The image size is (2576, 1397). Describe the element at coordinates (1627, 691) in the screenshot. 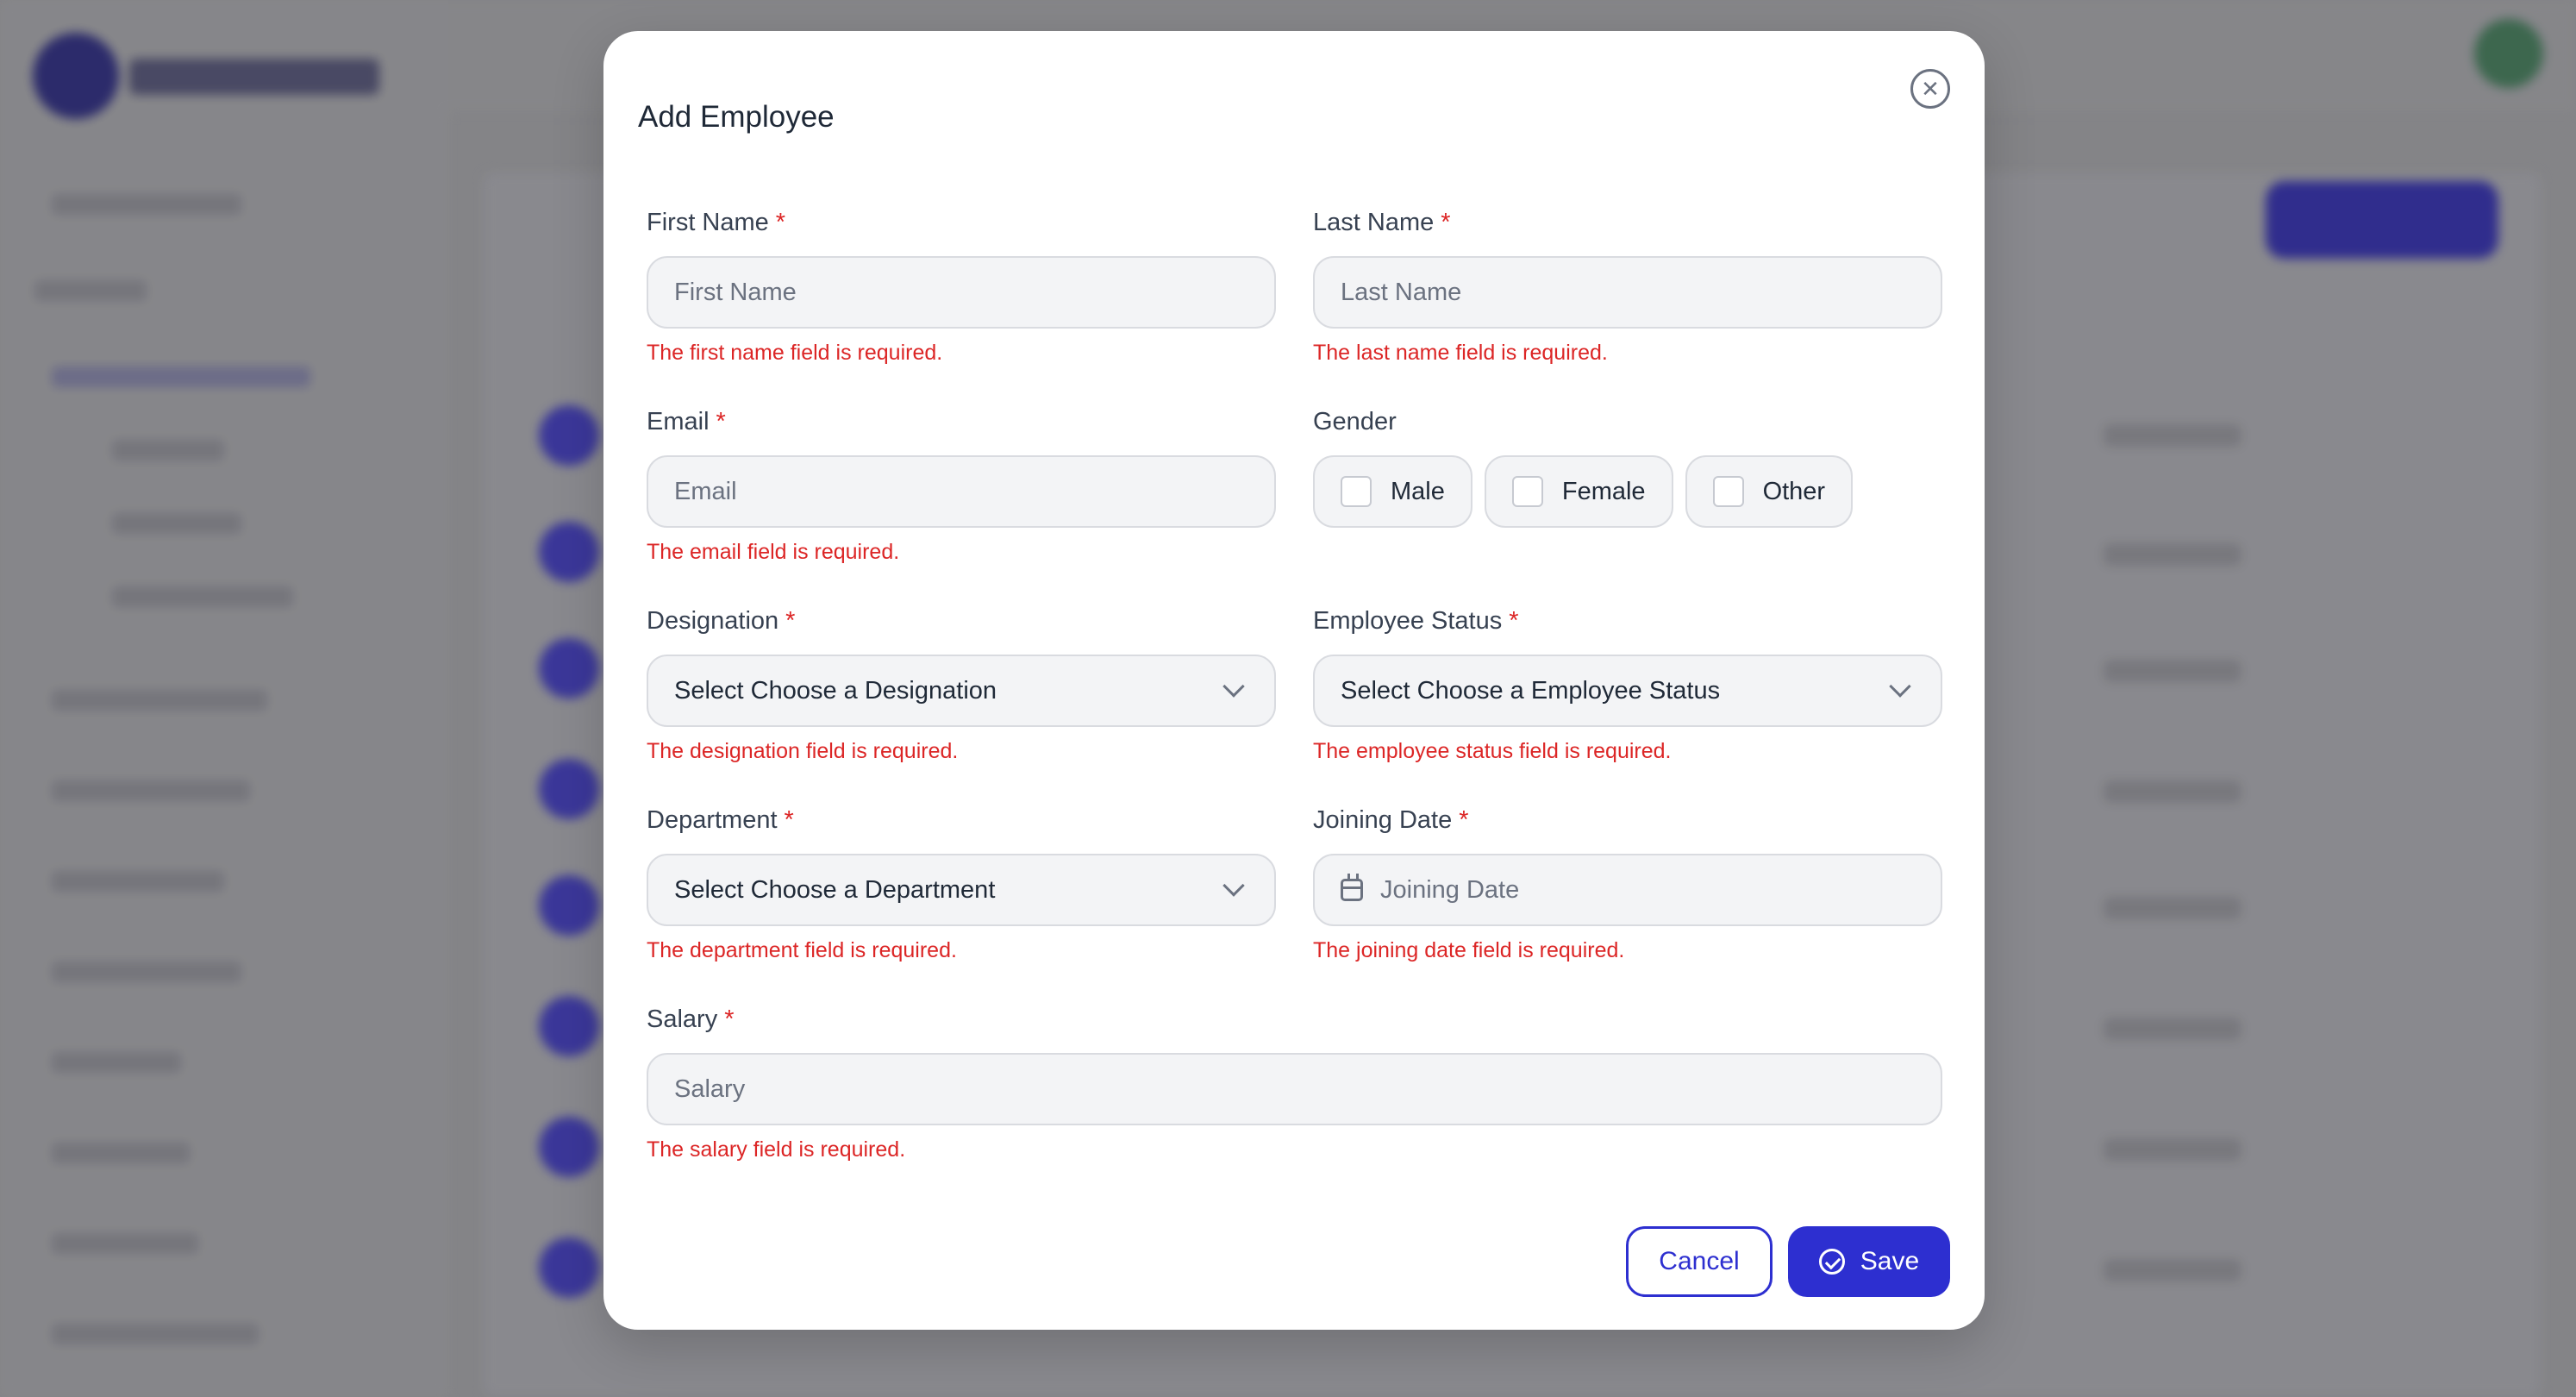

I see `employee-status-select: Select Choose a Employee Status` at that location.